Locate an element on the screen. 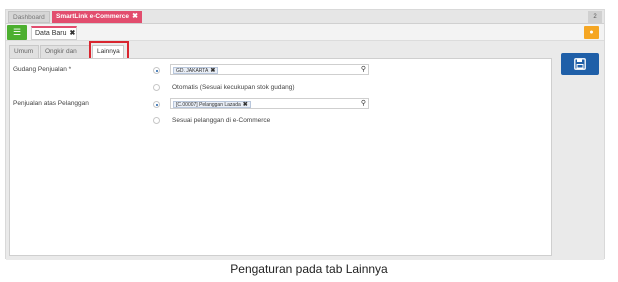 Image resolution: width=618 pixels, height=282 pixels. tab-umum: Umum is located at coordinates (24, 51).